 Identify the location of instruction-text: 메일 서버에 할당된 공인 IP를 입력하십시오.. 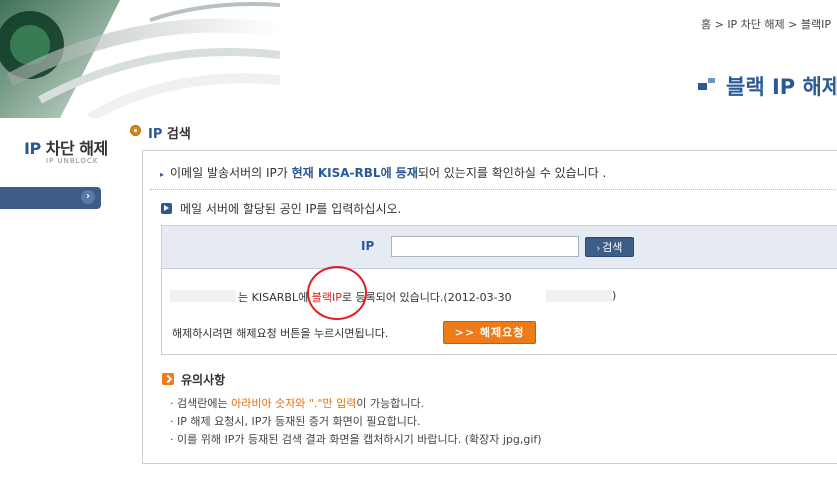
(291, 209).